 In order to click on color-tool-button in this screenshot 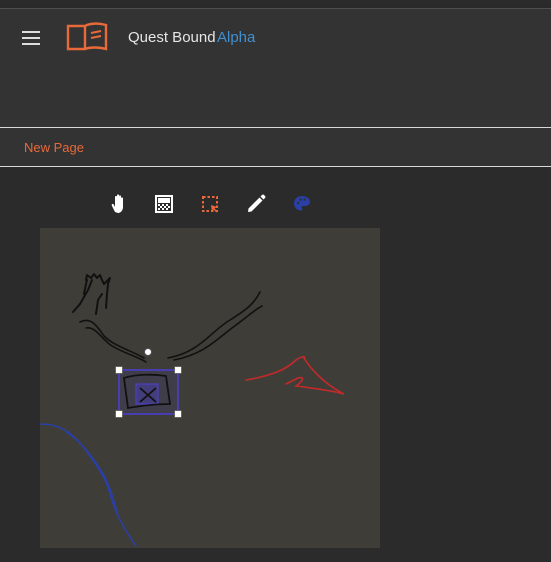, I will do `click(302, 204)`.